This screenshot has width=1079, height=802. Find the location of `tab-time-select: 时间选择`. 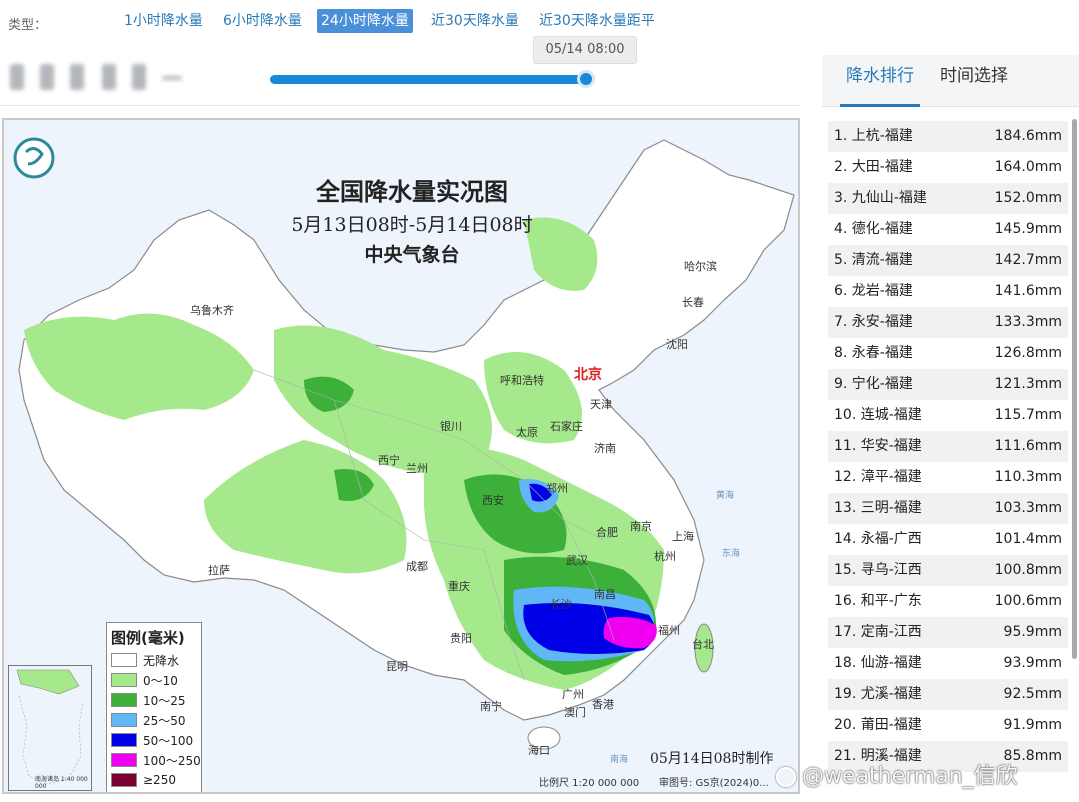

tab-time-select: 时间选择 is located at coordinates (974, 86).